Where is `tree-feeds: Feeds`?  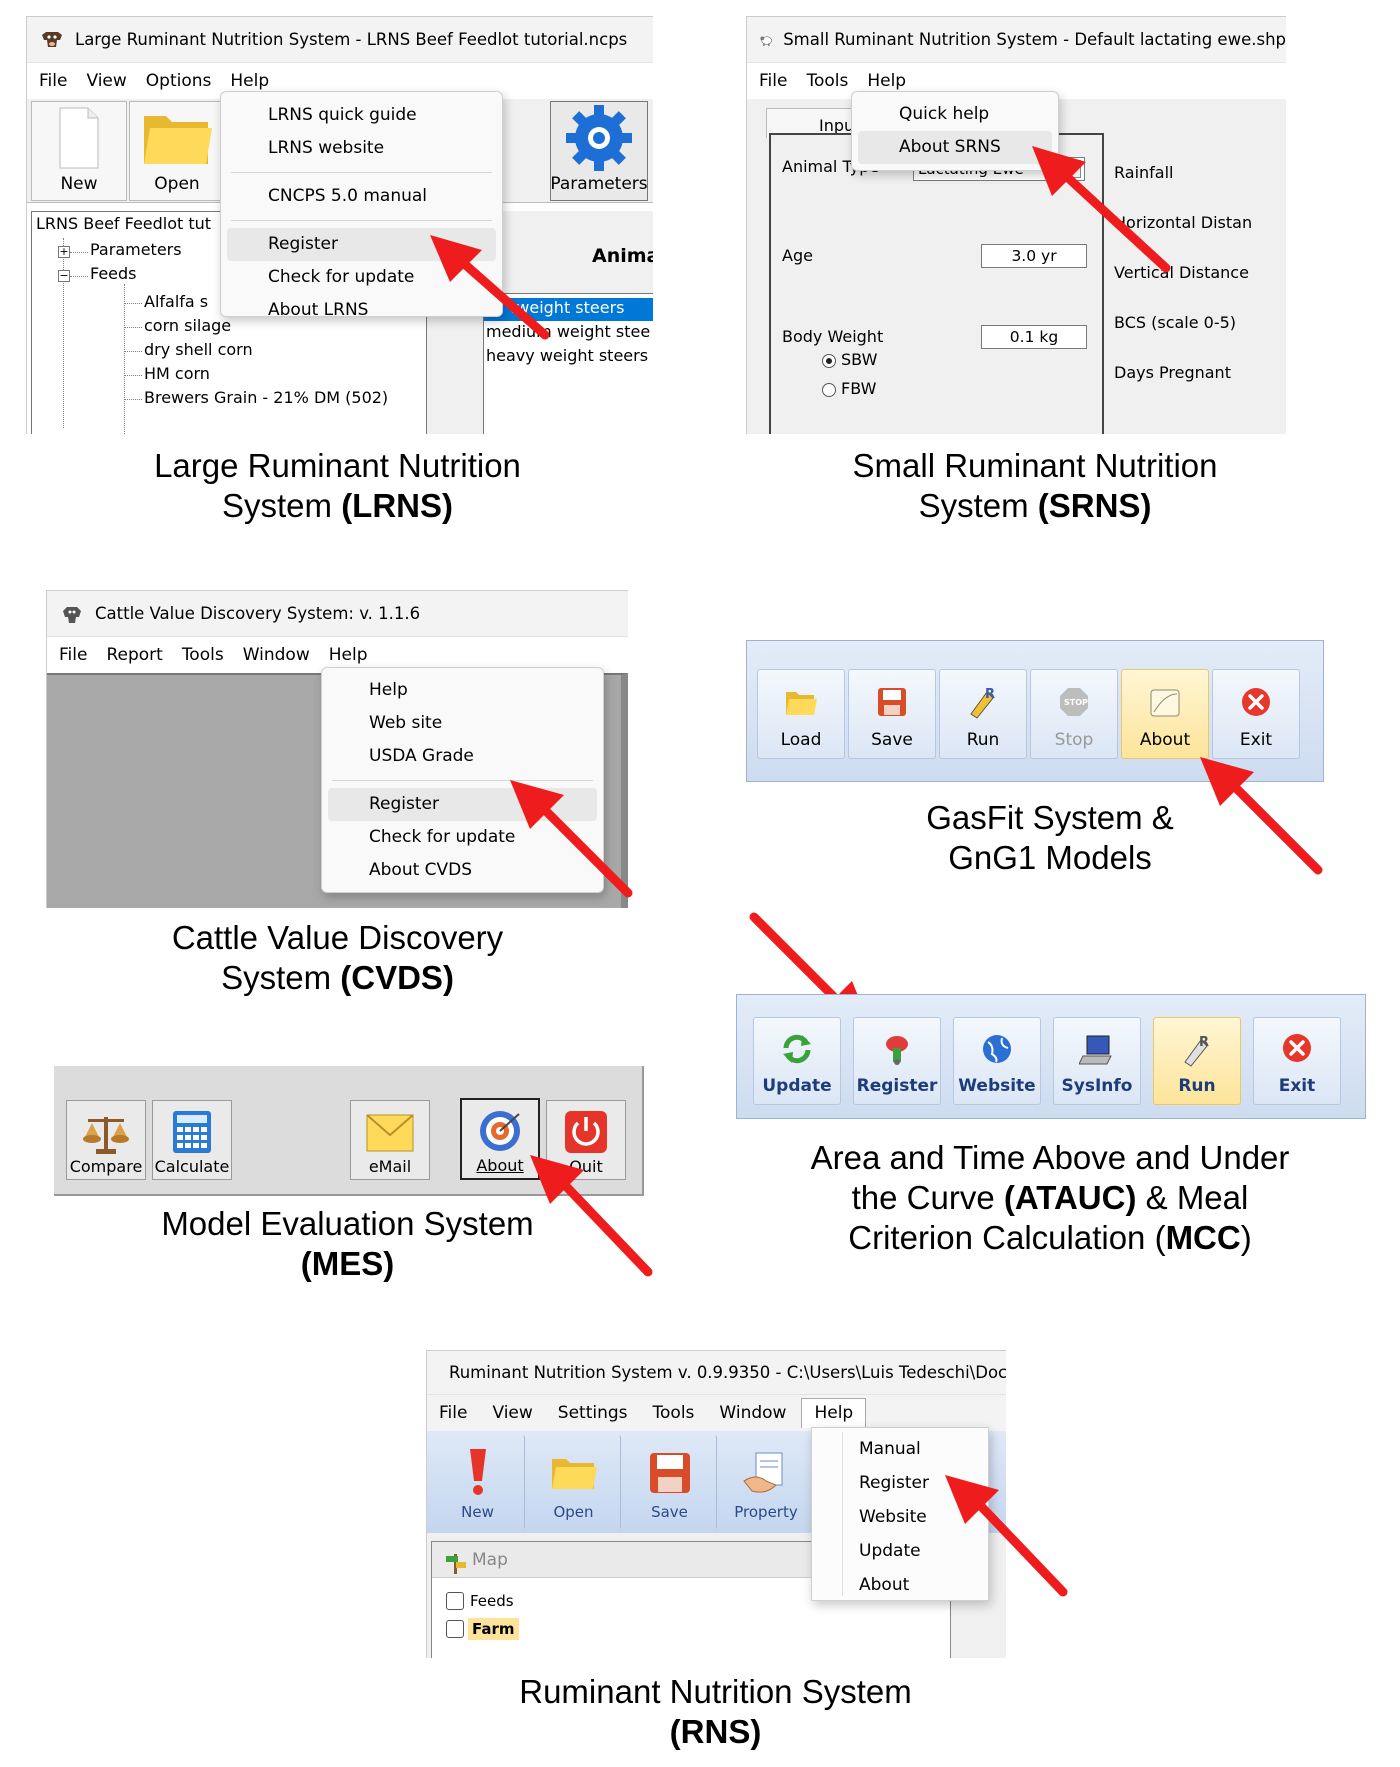
tree-feeds: Feeds is located at coordinates (113, 273).